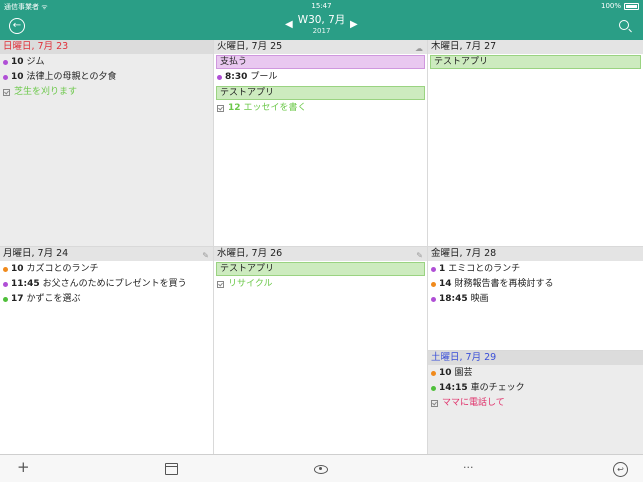  I want to click on event-list: 10 ジム 10 法律上の母親との夕食 芝生を刈ります, so click(106, 77).